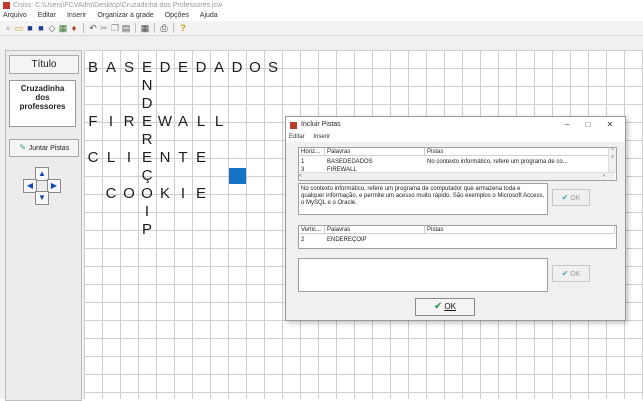 The height and width of the screenshot is (401, 643). Describe the element at coordinates (126, 28) in the screenshot. I see `paste-icon: ▤` at that location.